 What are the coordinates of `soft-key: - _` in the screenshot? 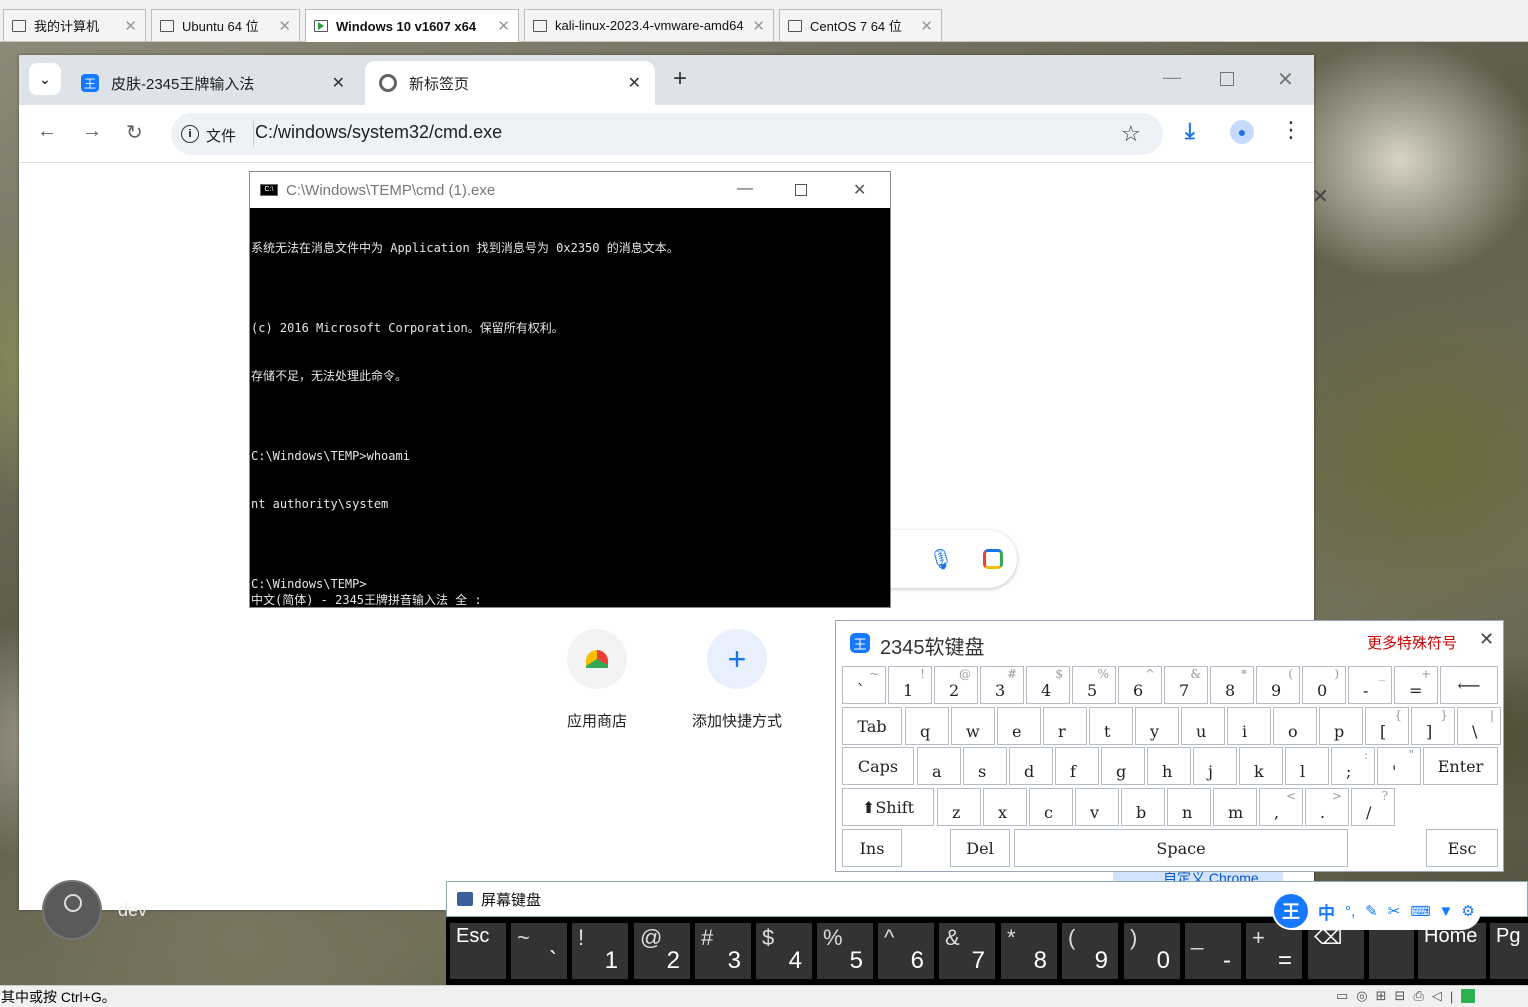 It's located at (1370, 685).